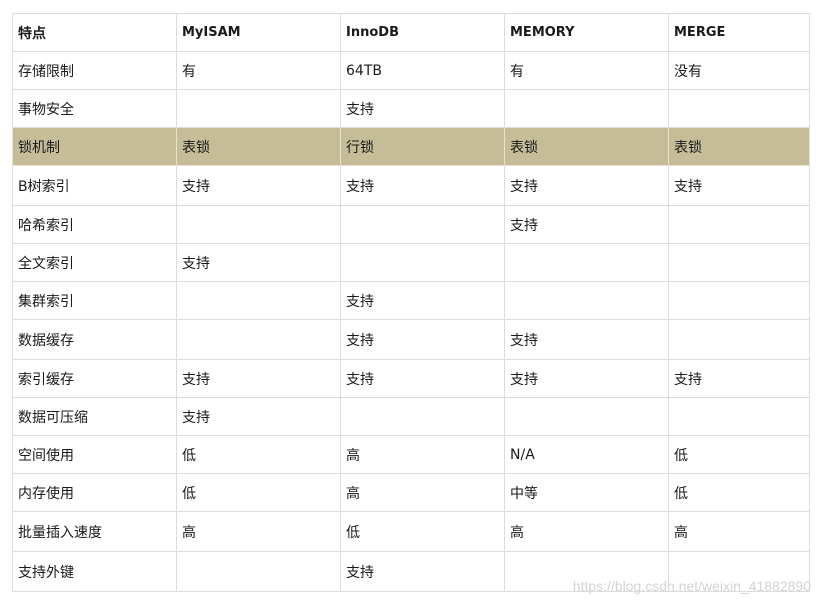 The width and height of the screenshot is (820, 603). I want to click on cell-innodb: 行锁, so click(422, 146).